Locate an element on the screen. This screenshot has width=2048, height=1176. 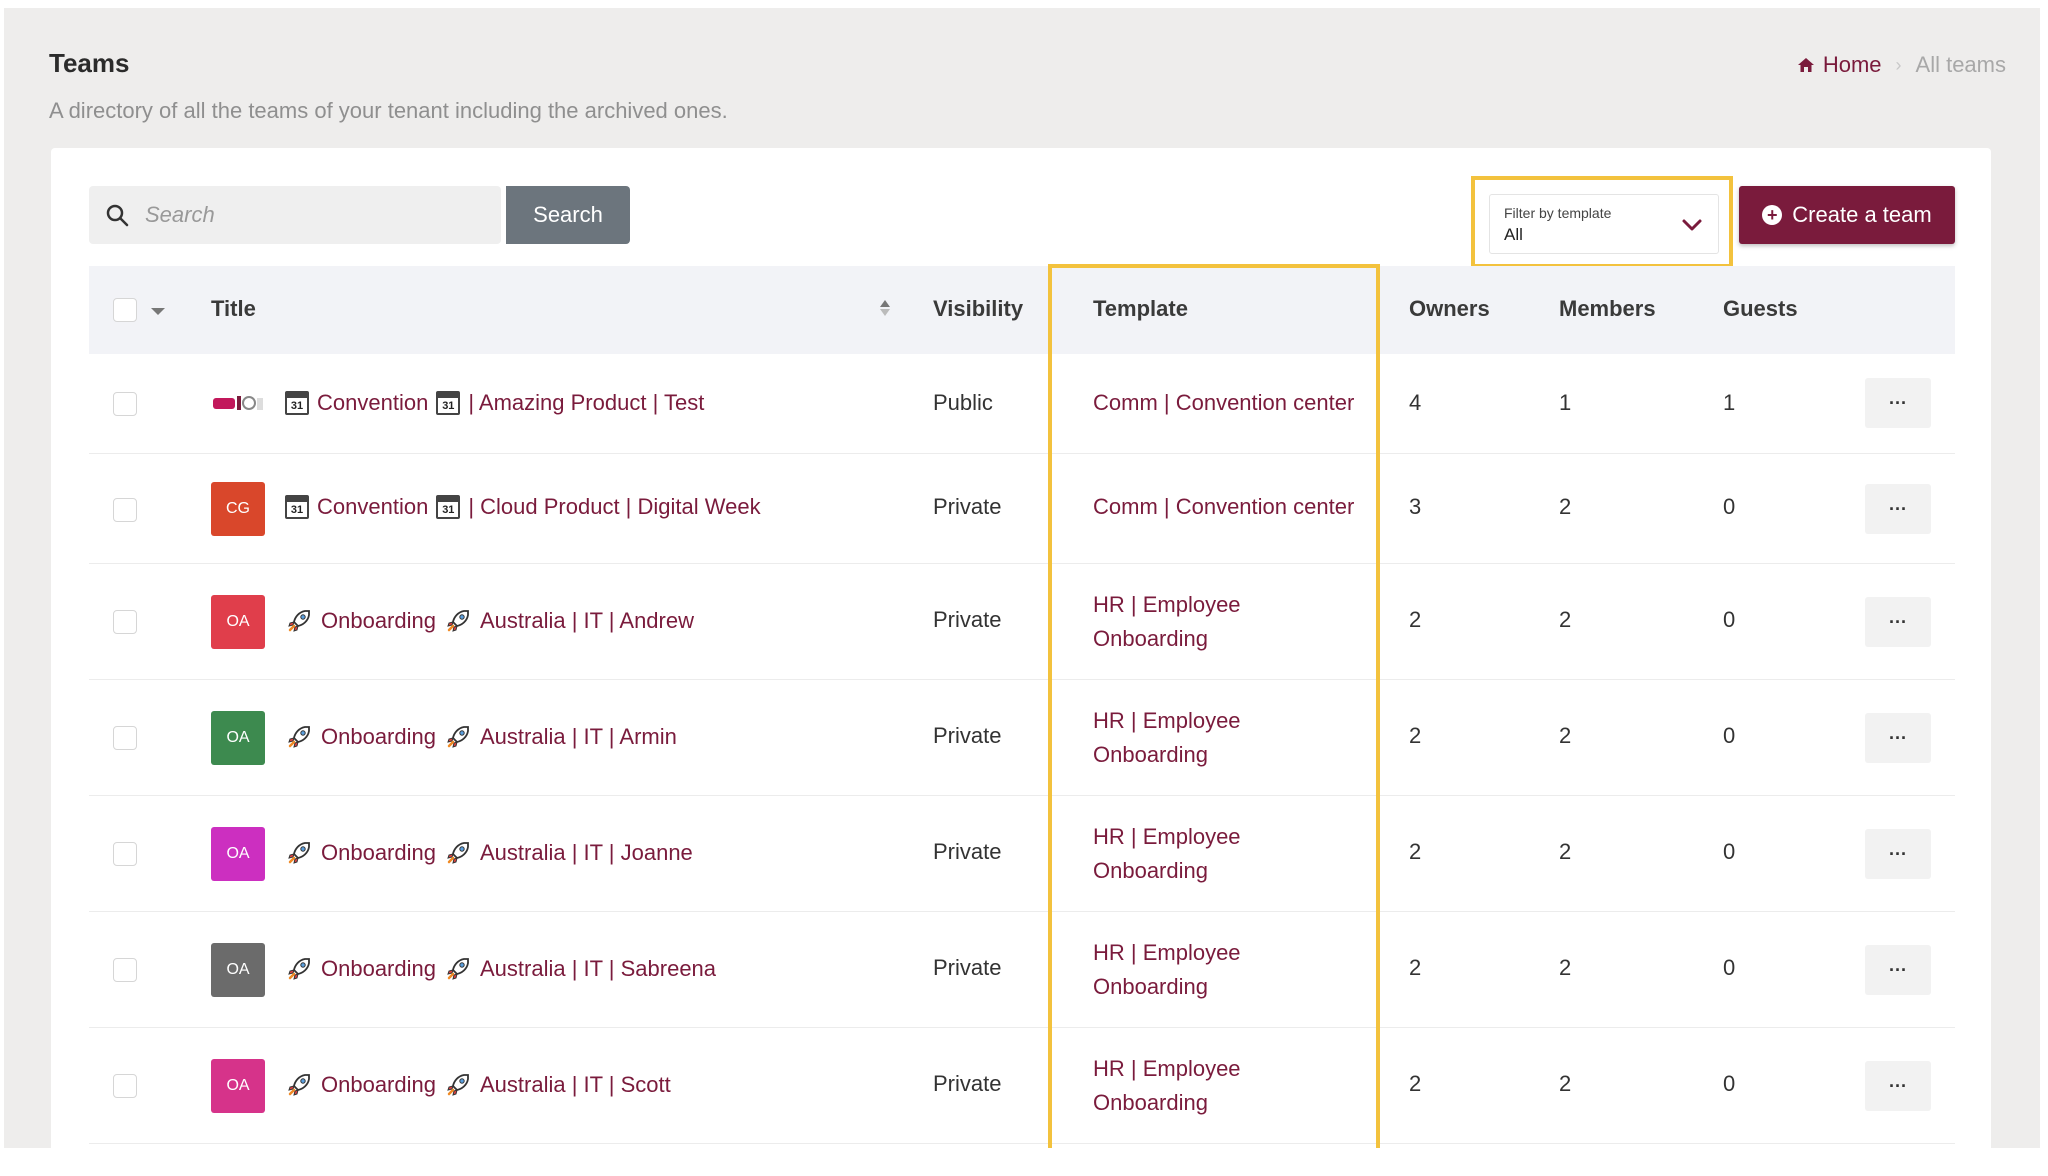
column-members: Members is located at coordinates (1607, 308).